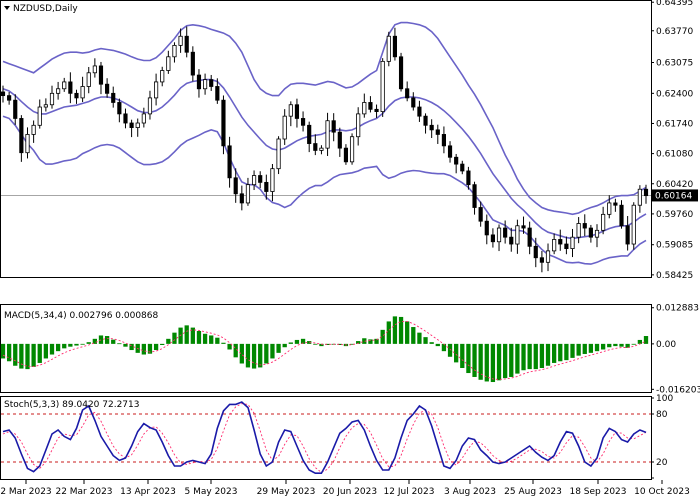 The height and width of the screenshot is (504, 700). I want to click on dropdown-triangle-icon, so click(7, 8).